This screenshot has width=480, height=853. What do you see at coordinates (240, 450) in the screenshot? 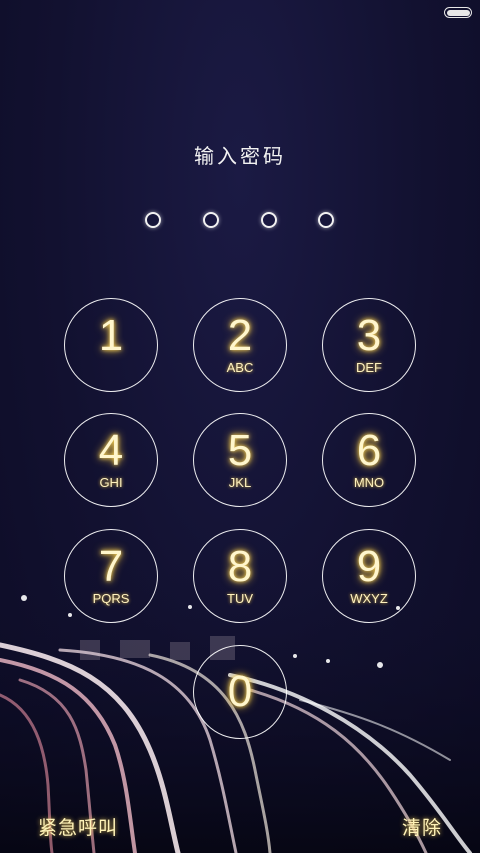
I see `keypad-digit: 5` at bounding box center [240, 450].